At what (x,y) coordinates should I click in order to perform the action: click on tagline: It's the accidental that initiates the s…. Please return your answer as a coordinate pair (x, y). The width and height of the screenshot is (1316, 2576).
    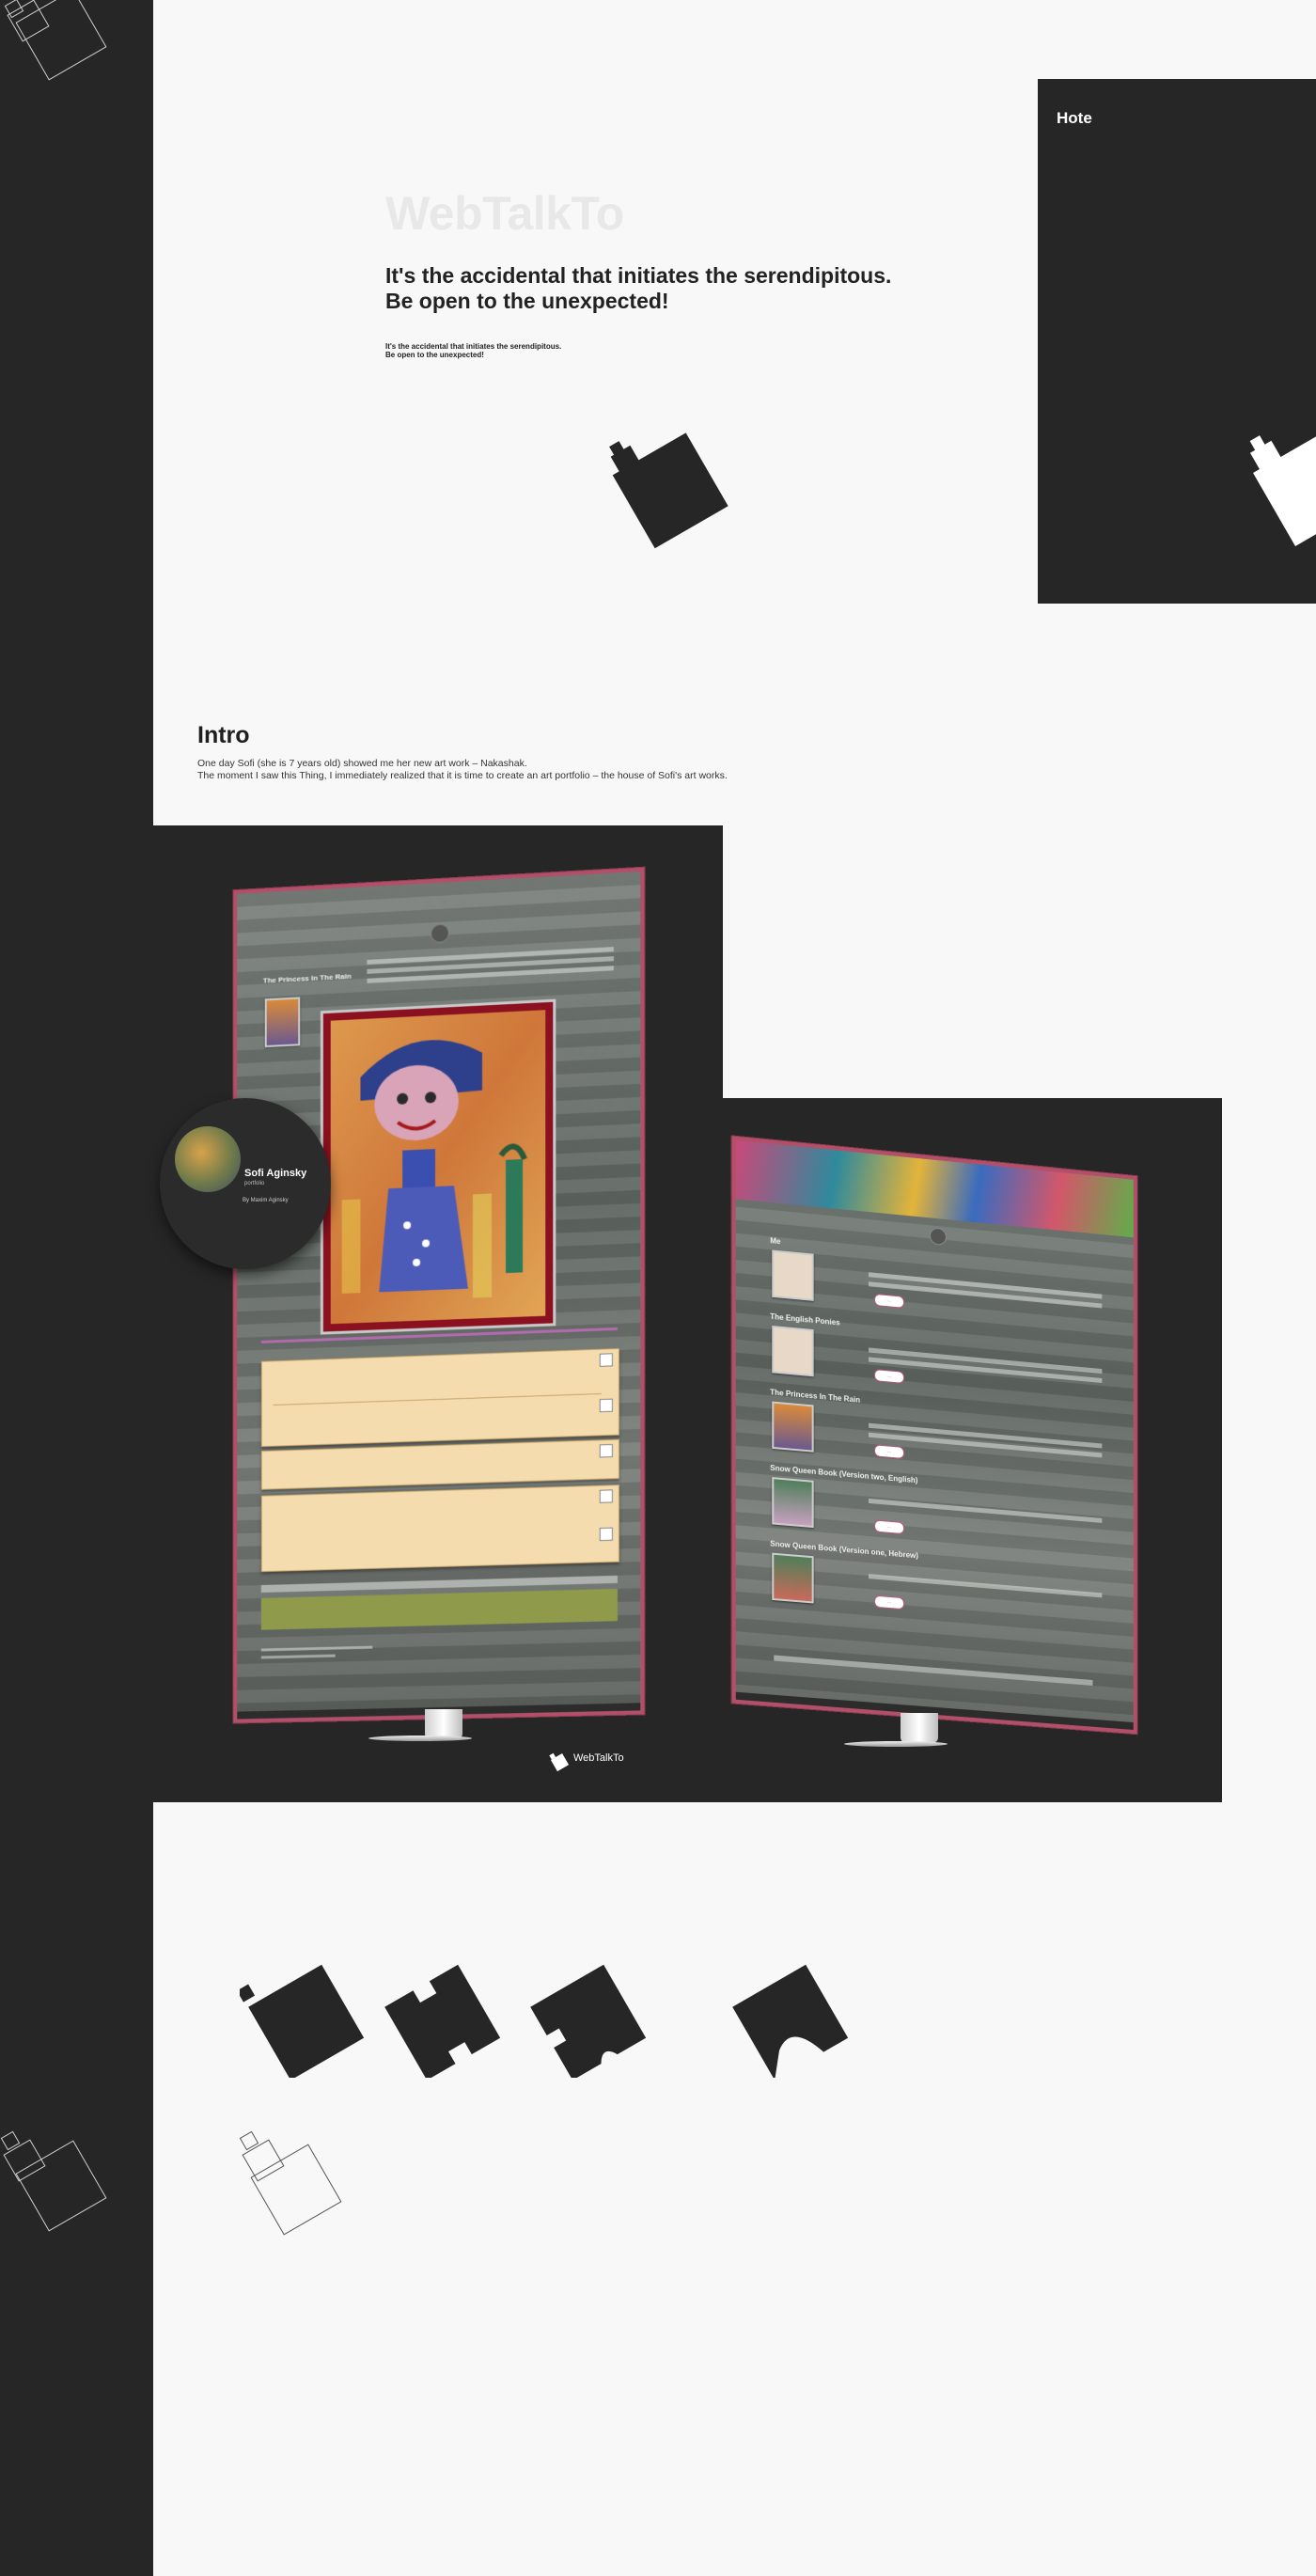
    Looking at the image, I should click on (648, 289).